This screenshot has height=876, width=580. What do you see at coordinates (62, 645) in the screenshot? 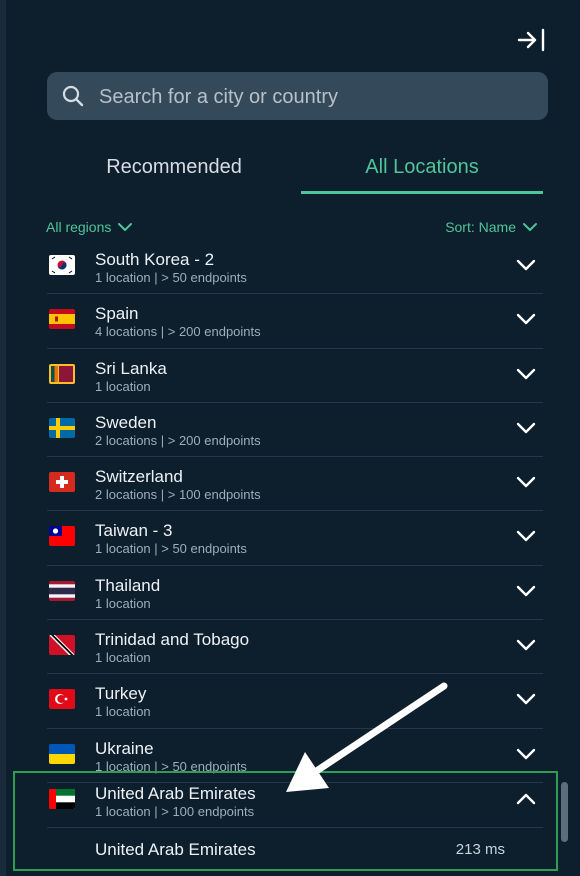
I see `trinidad-and-tobago-flag-icon` at bounding box center [62, 645].